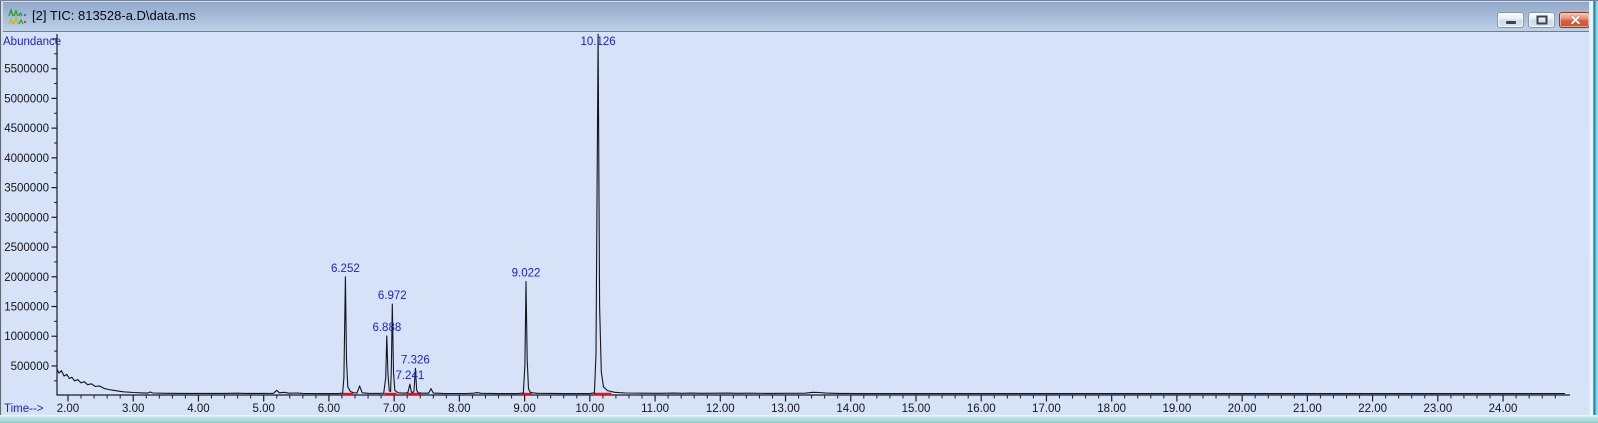 Image resolution: width=1598 pixels, height=423 pixels. Describe the element at coordinates (386, 328) in the screenshot. I see `peak-label: 6.888` at that location.